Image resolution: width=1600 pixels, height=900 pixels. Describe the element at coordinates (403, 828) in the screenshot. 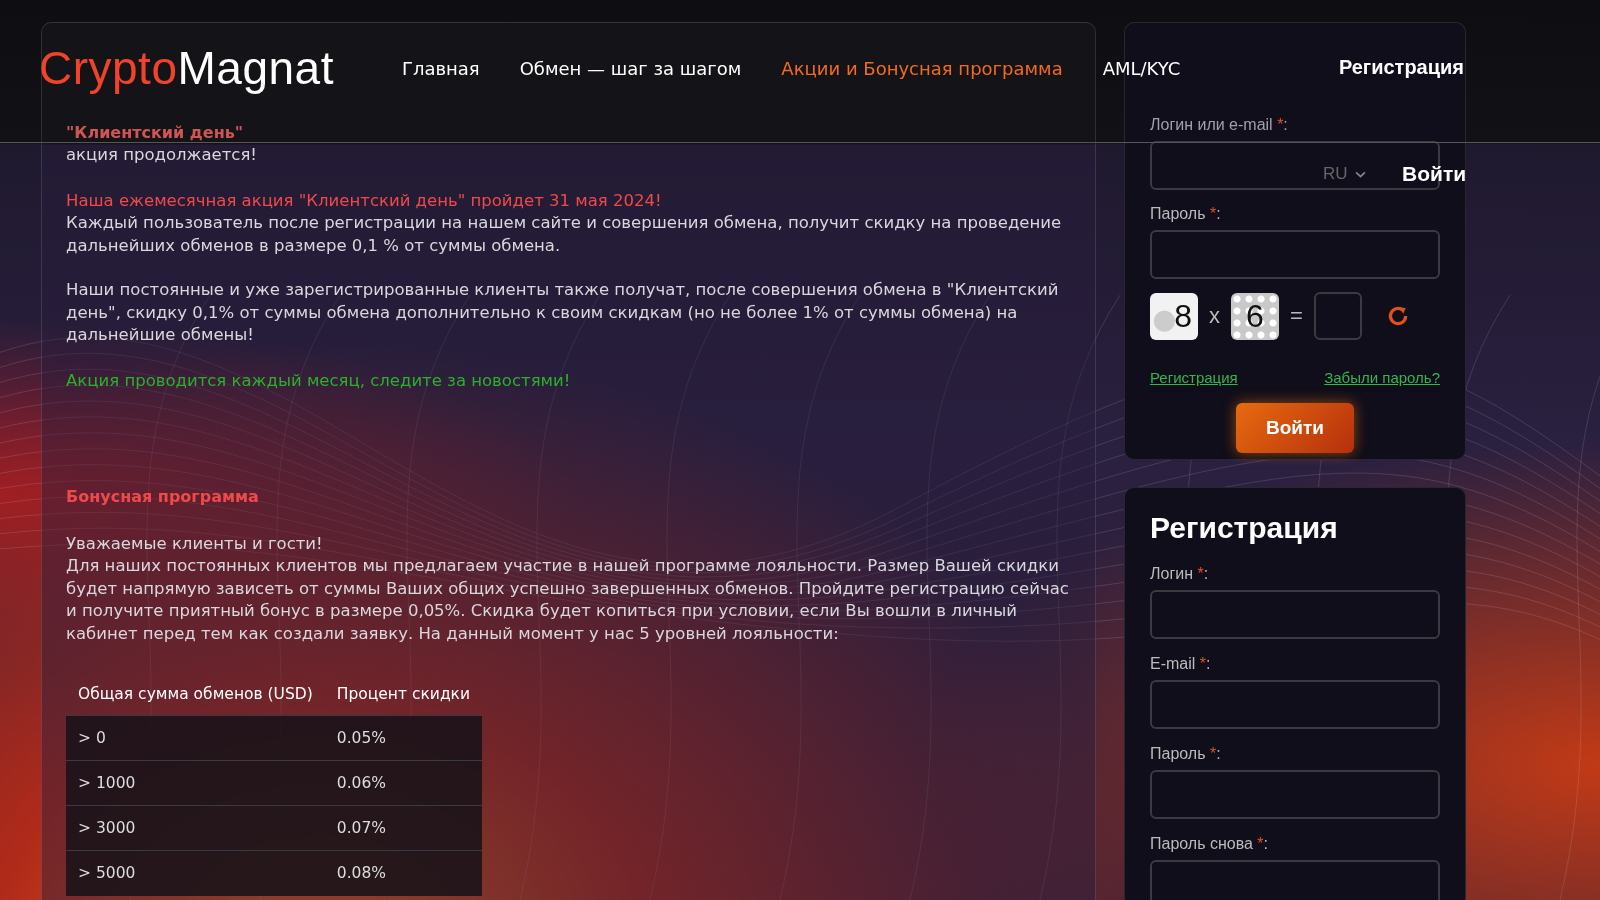

I see `table-cell: 0.07%` at that location.